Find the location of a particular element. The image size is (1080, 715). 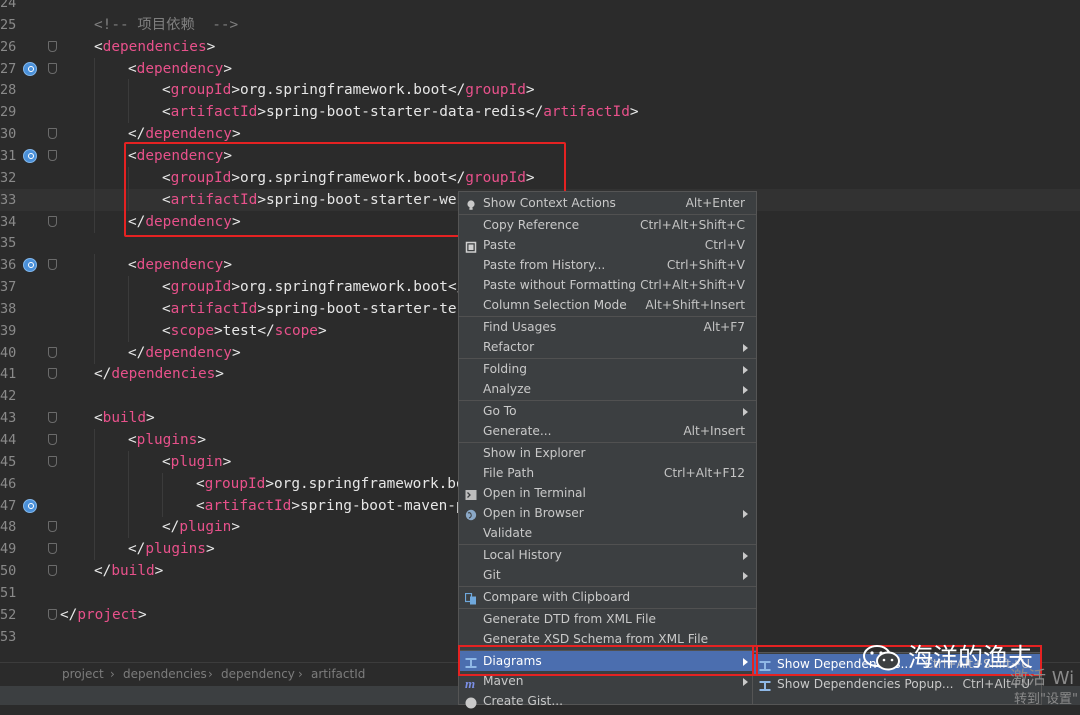

line-number: 49 is located at coordinates (8, 549).